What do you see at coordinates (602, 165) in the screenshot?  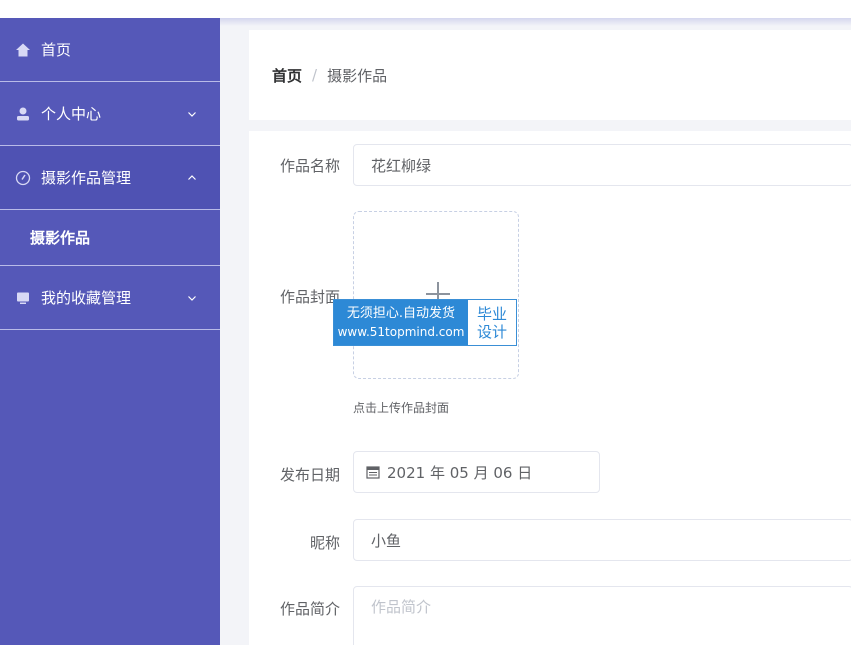 I see `name-input: 花红柳绿` at bounding box center [602, 165].